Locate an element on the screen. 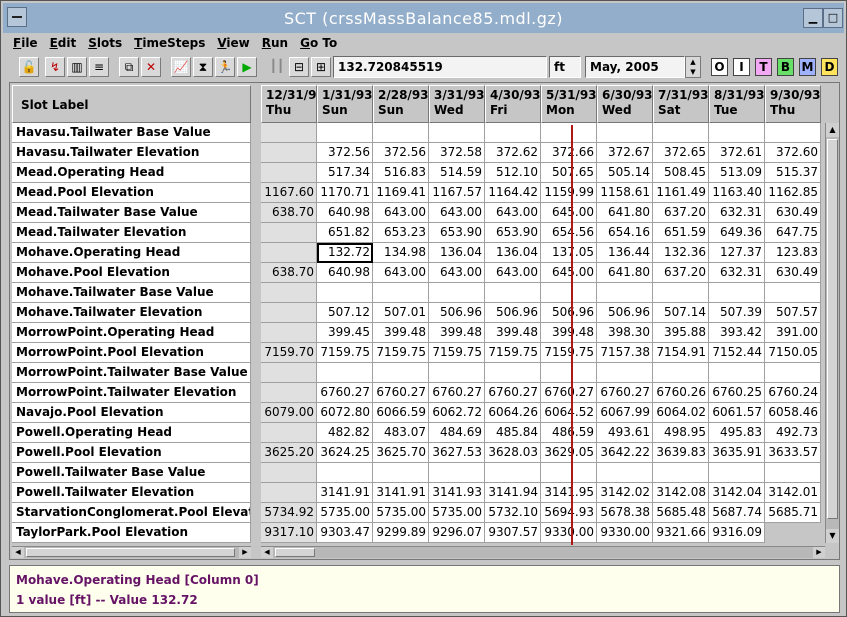 This screenshot has width=847, height=617. table-cell: 641.80 is located at coordinates (625, 273).